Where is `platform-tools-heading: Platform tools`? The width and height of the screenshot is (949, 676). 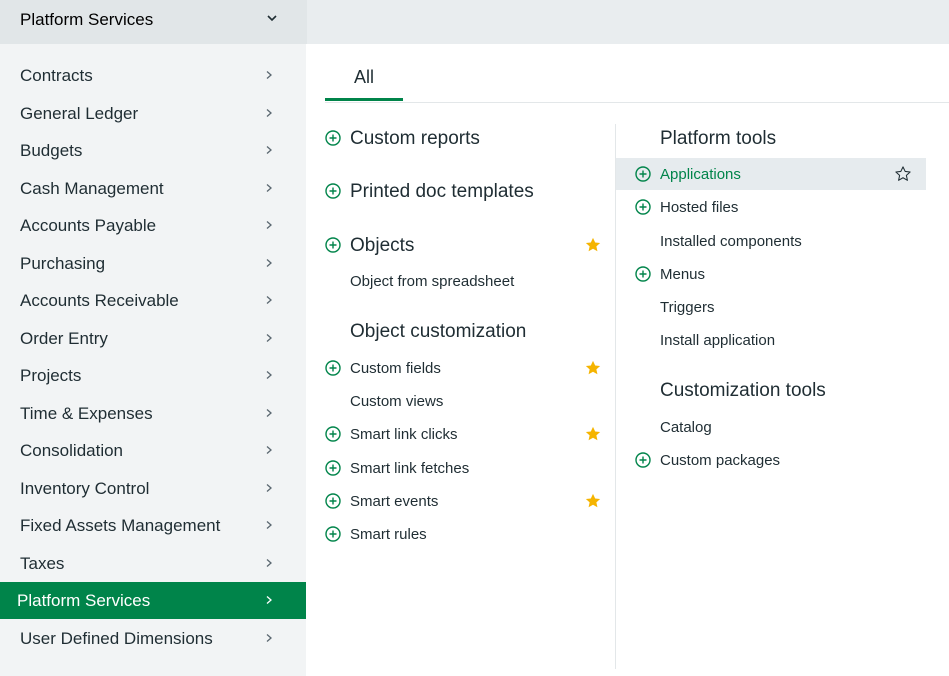
platform-tools-heading: Platform tools is located at coordinates (718, 138).